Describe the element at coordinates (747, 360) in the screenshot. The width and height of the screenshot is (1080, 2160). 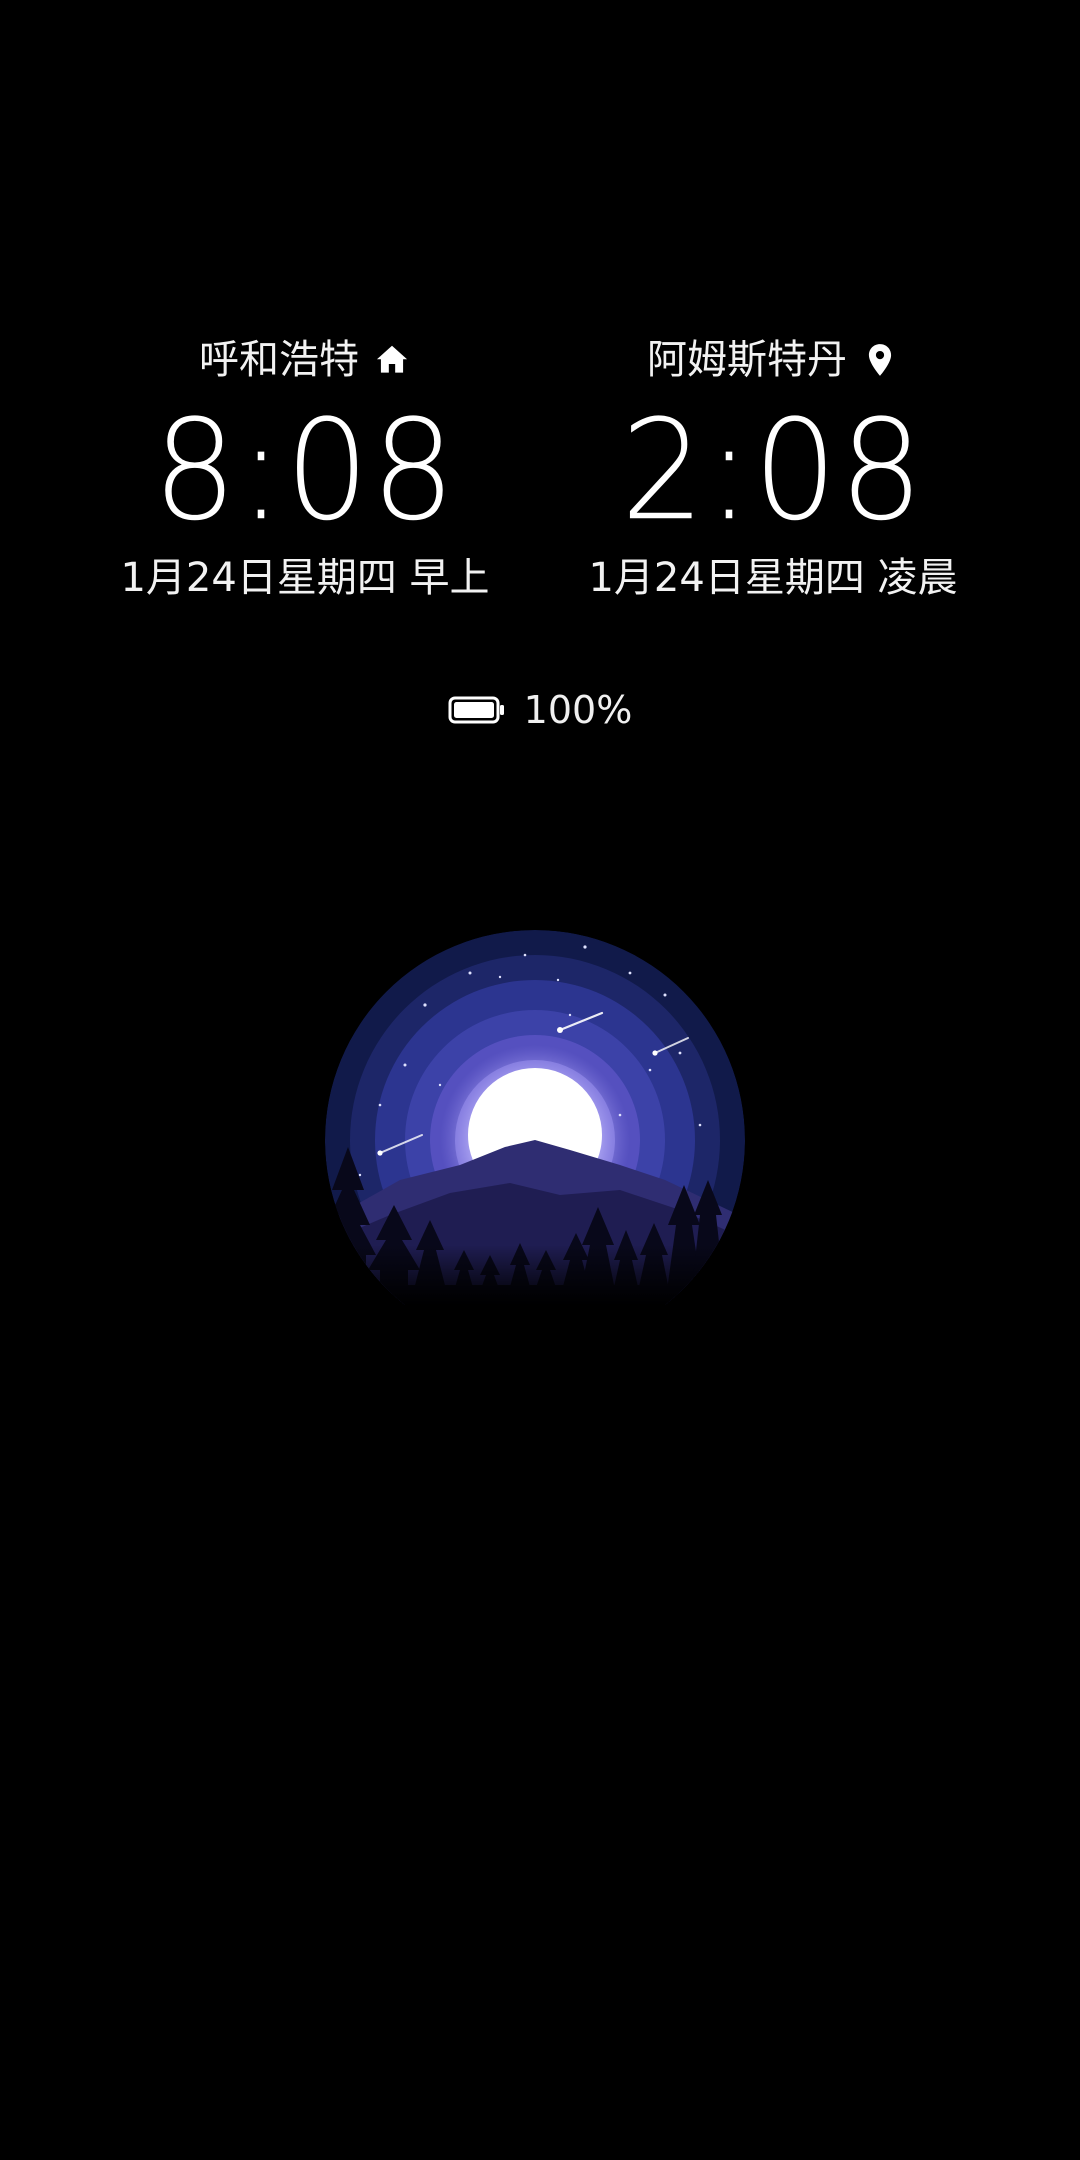
I see `remote-city-name: 阿姆斯特丹` at that location.